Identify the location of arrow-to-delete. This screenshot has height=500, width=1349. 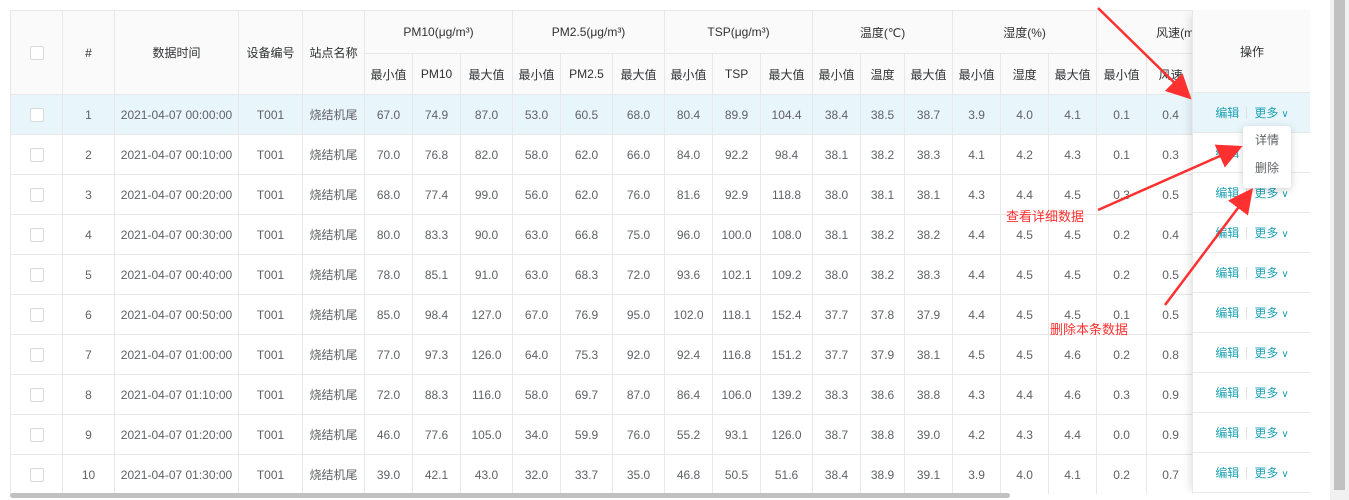
(1209, 247).